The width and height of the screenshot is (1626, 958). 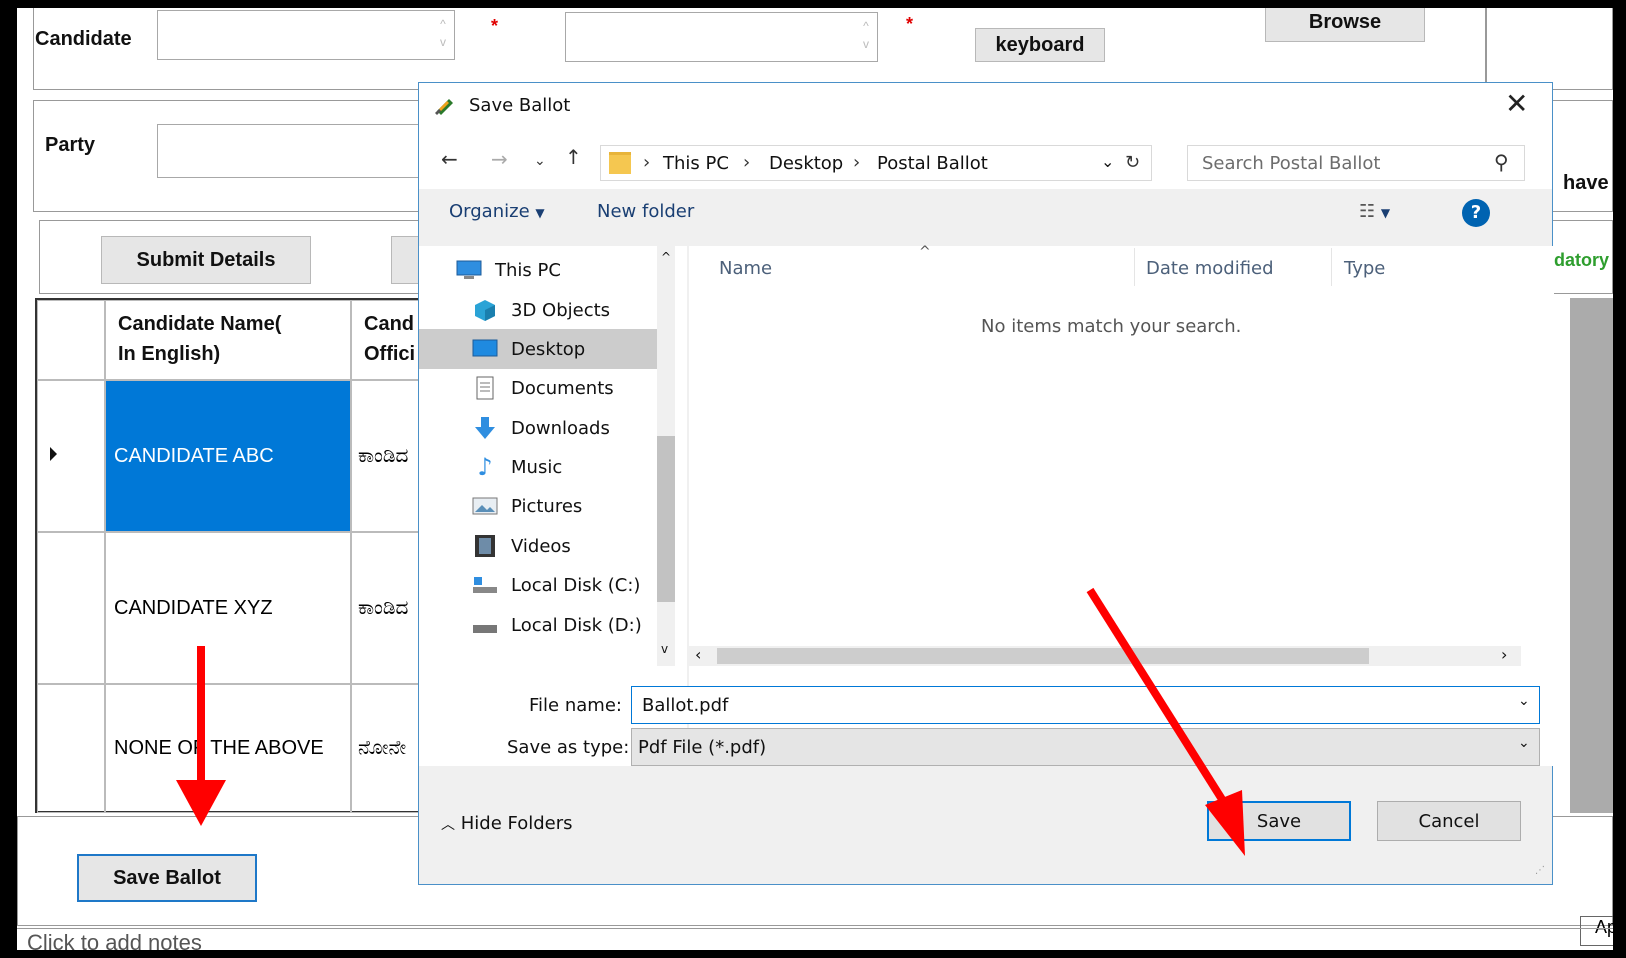 I want to click on file-name-value: Ballot.pdf, so click(x=685, y=705).